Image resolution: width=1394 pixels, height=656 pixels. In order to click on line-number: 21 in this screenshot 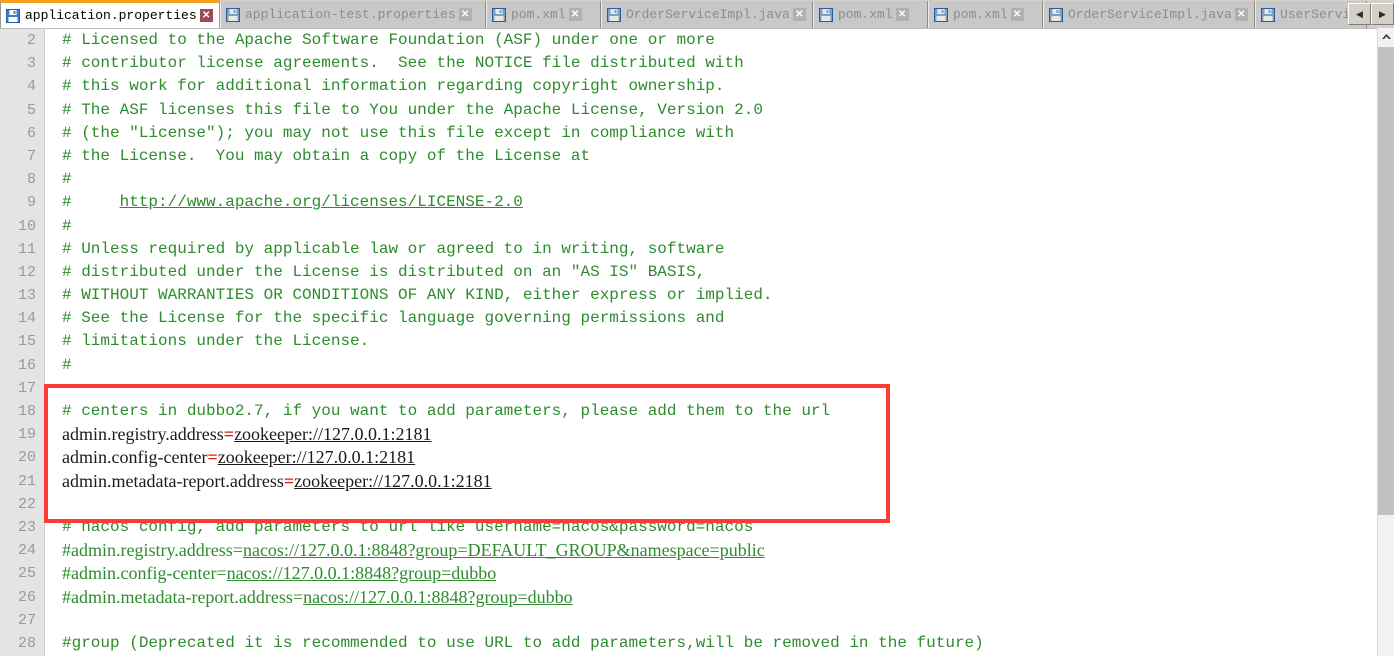, I will do `click(26, 481)`.